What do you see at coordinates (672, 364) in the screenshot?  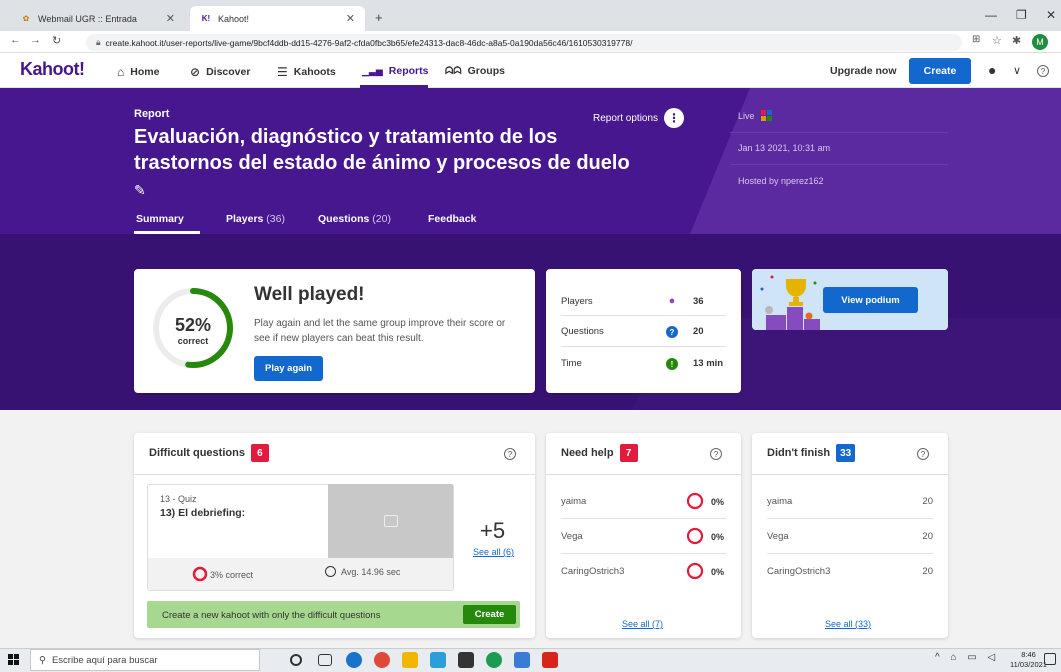 I see `clock-icon: !` at bounding box center [672, 364].